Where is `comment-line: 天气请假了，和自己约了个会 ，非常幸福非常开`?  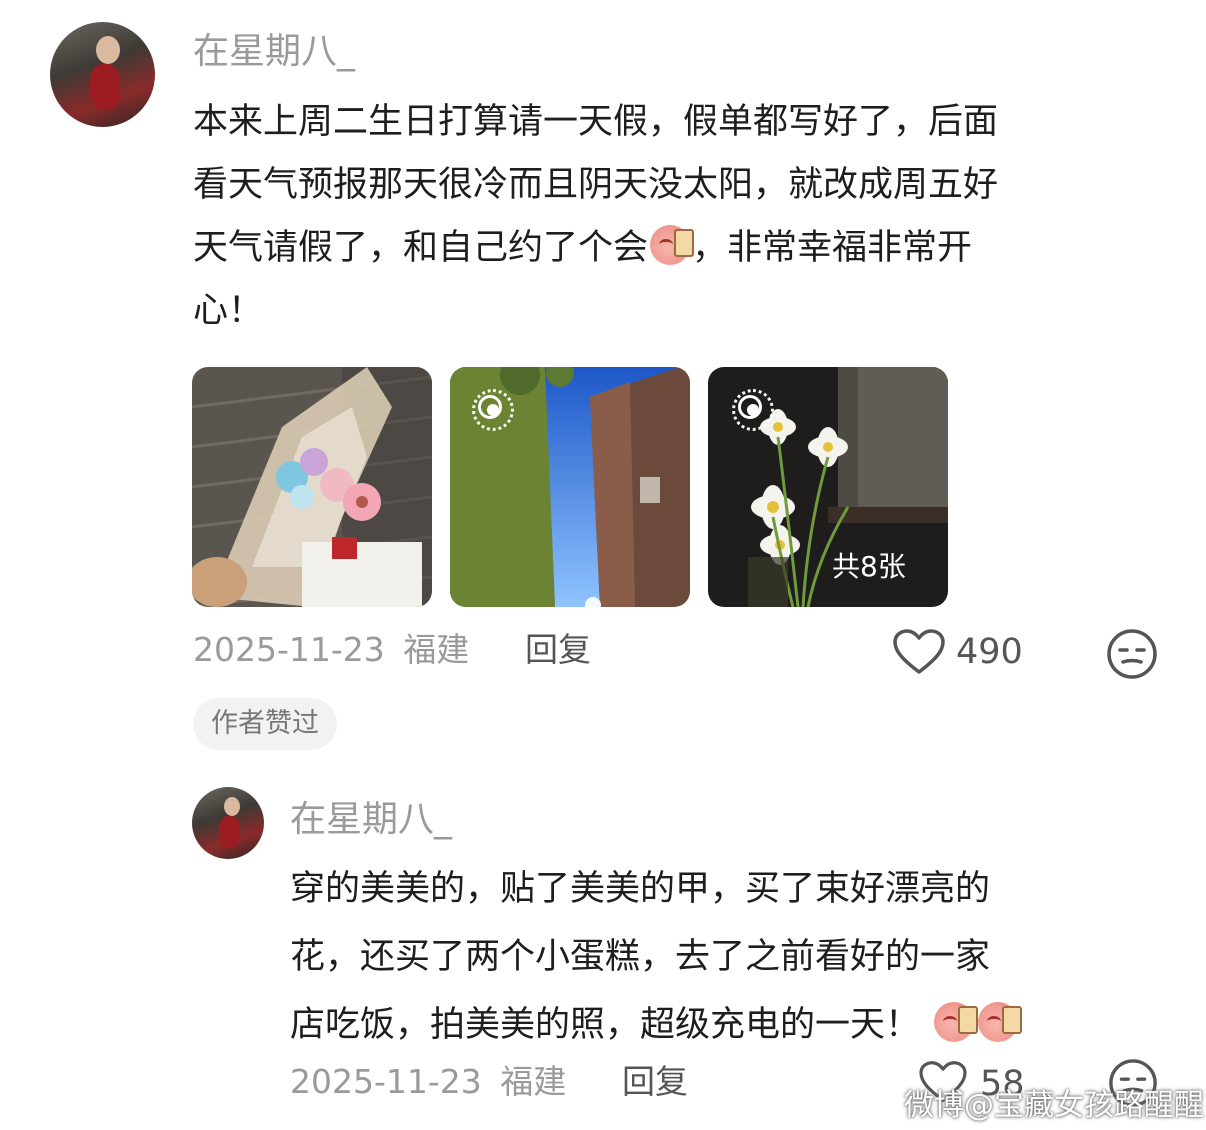 comment-line: 天气请假了，和自己约了个会 ，非常幸福非常开 is located at coordinates (688, 248).